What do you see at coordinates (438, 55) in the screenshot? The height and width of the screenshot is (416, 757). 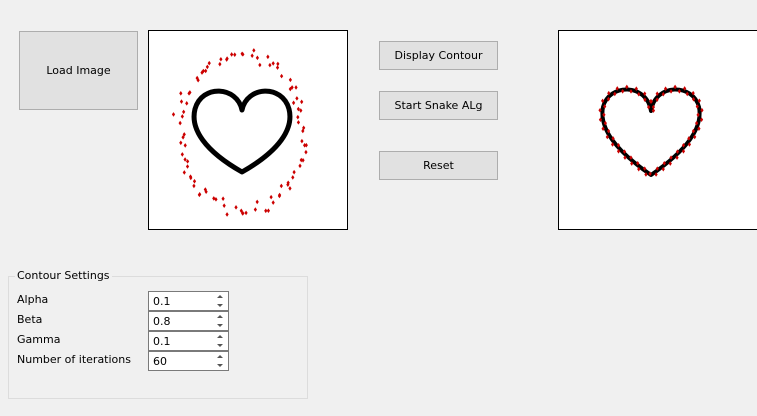 I see `display-contour-button: Display Contour` at bounding box center [438, 55].